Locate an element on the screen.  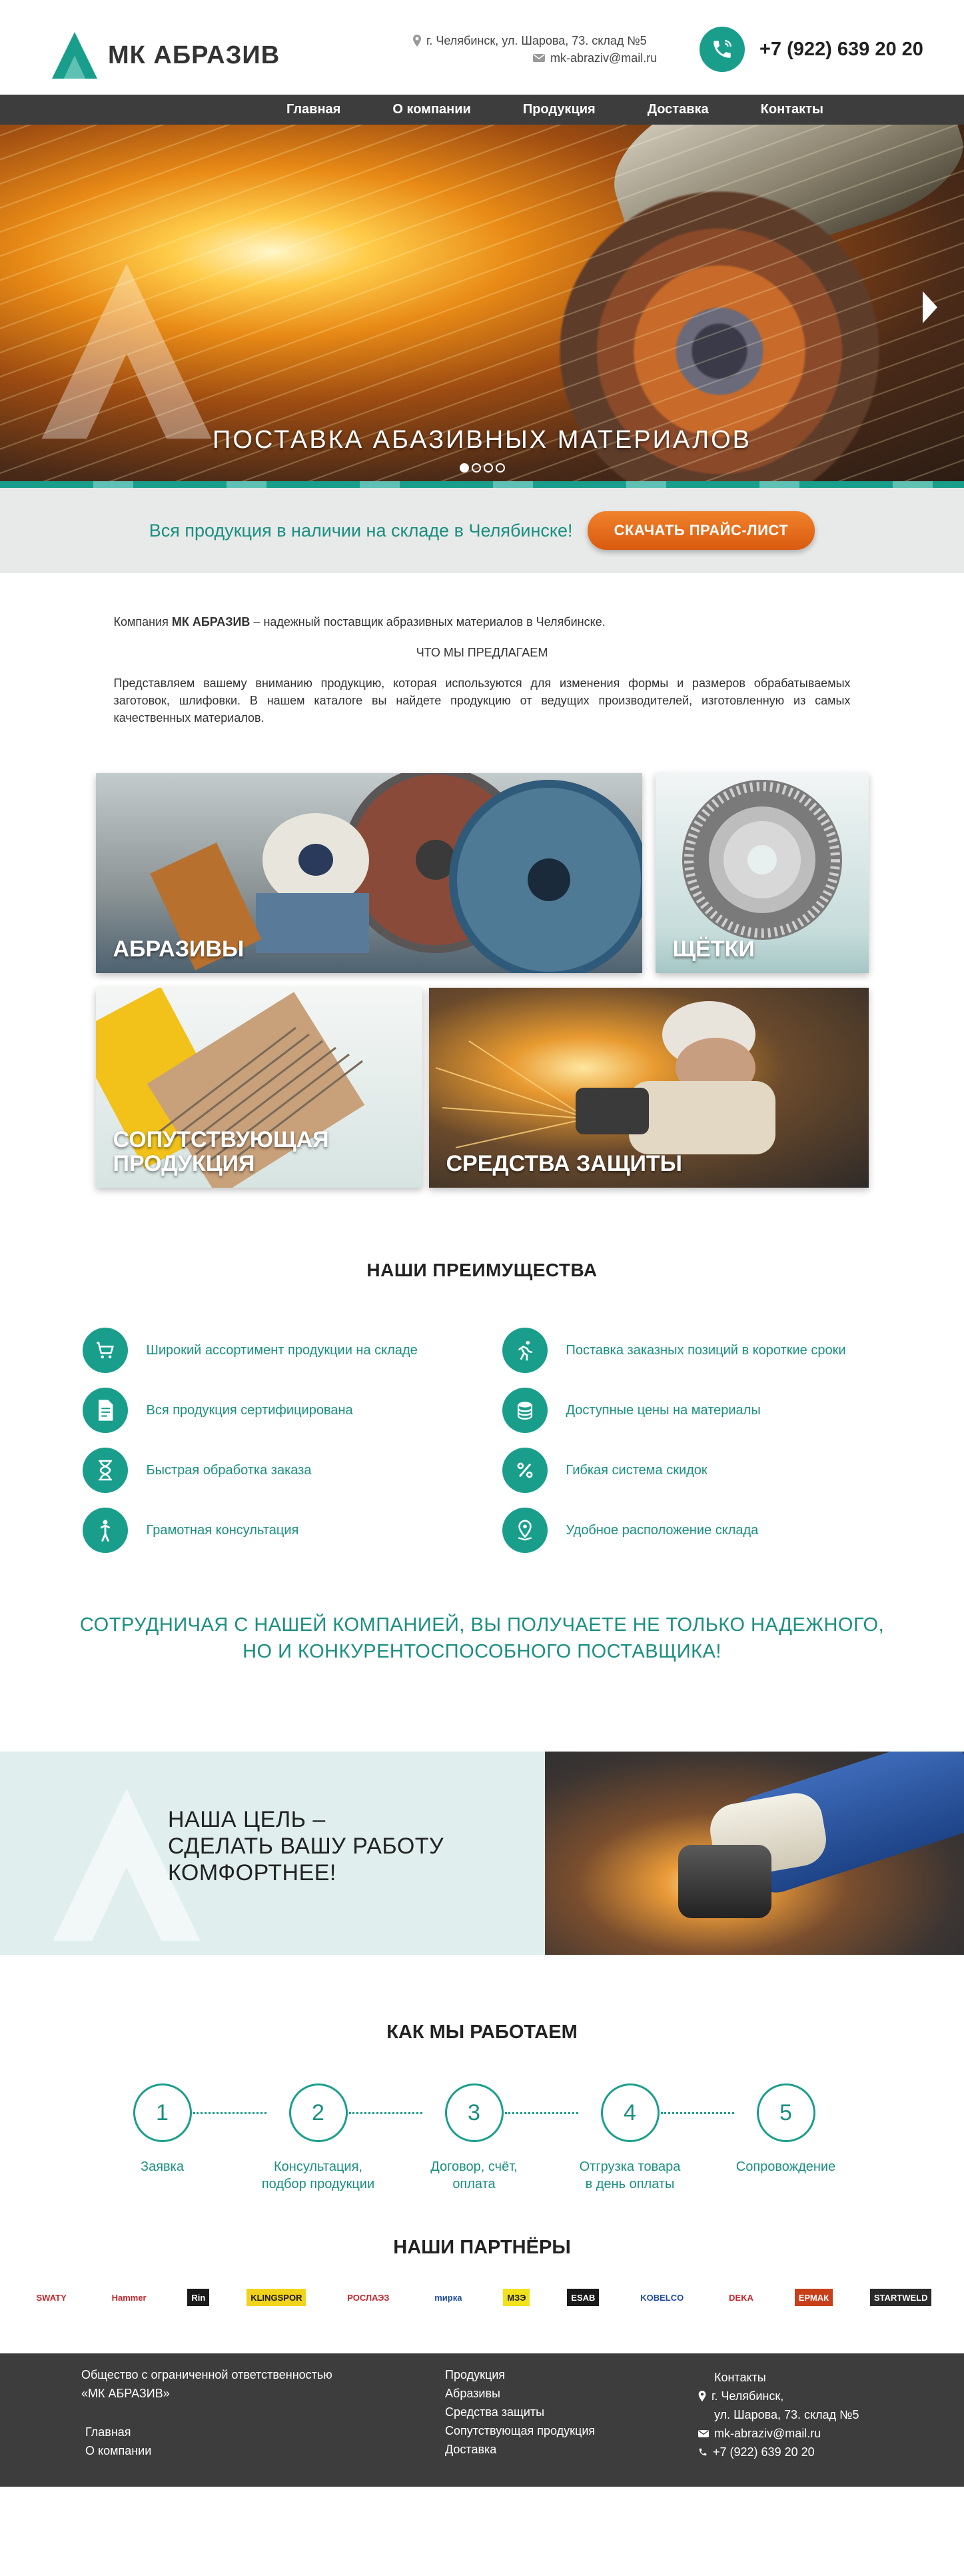
nav-item-home: Главная is located at coordinates (313, 110).